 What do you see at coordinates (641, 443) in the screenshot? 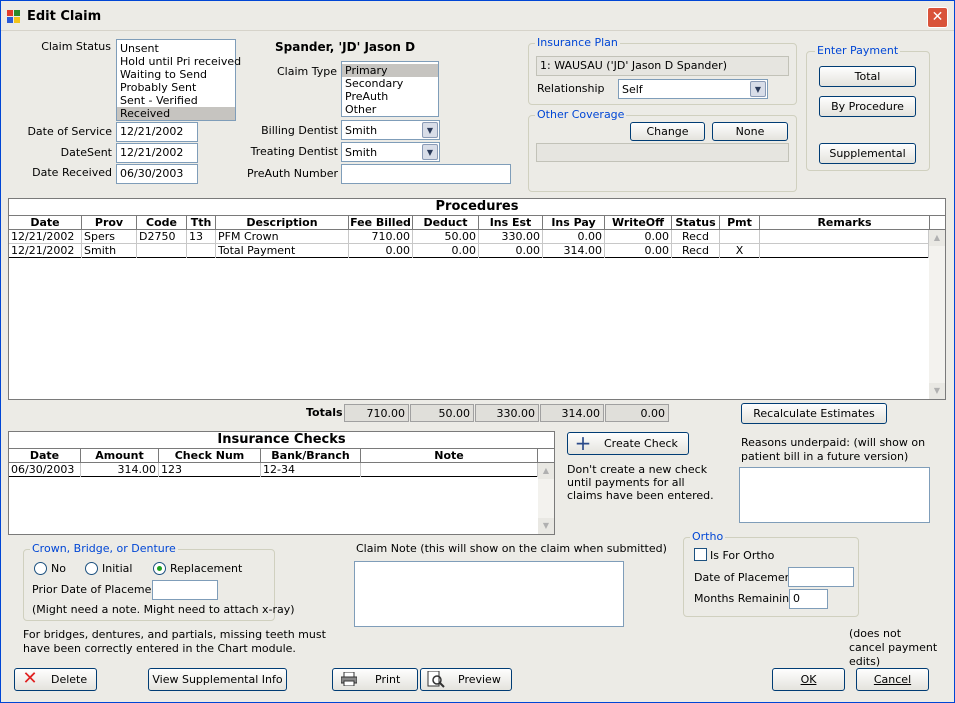
I see `create-check-label: Create Check` at bounding box center [641, 443].